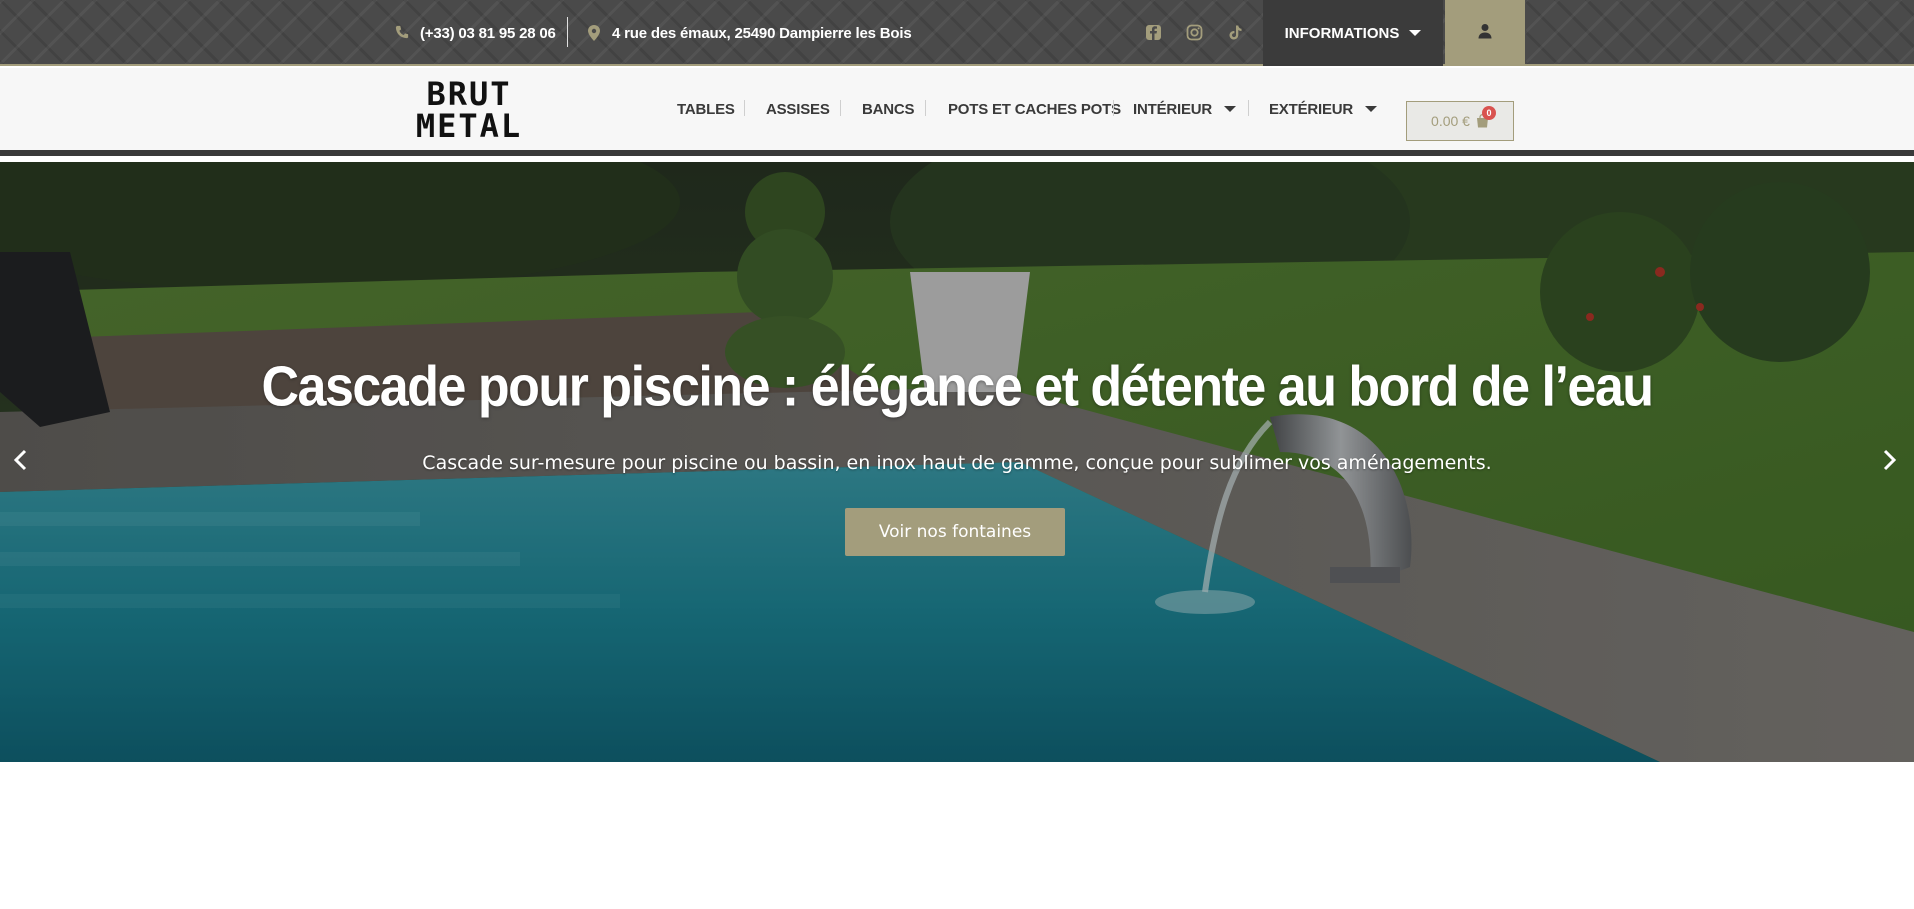 This screenshot has height=909, width=1914. Describe the element at coordinates (595, 33) in the screenshot. I see `map-pin-icon` at that location.